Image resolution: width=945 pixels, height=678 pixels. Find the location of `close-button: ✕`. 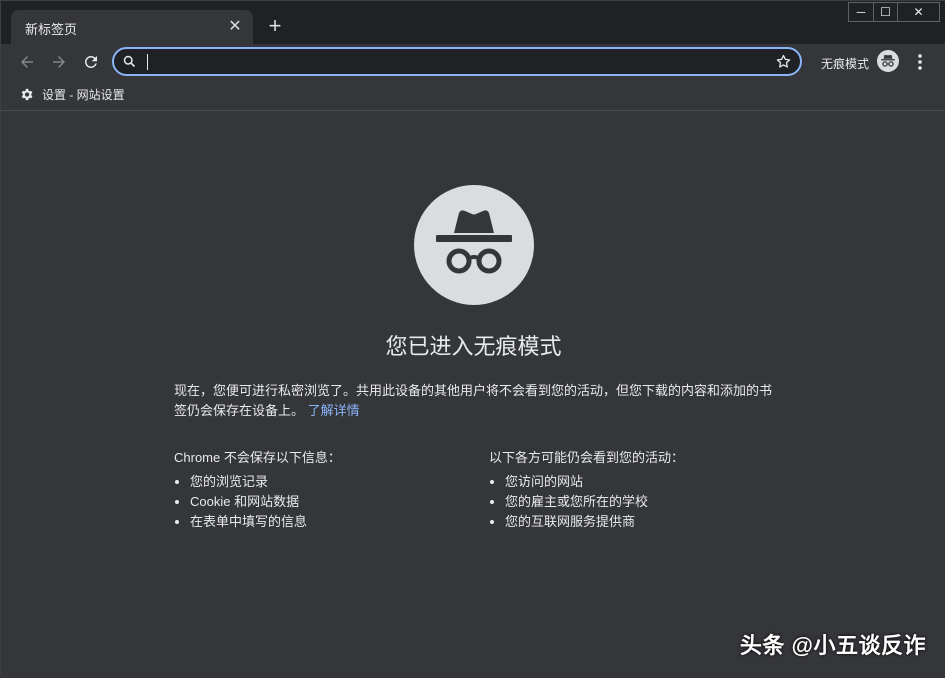

close-button: ✕ is located at coordinates (918, 12).